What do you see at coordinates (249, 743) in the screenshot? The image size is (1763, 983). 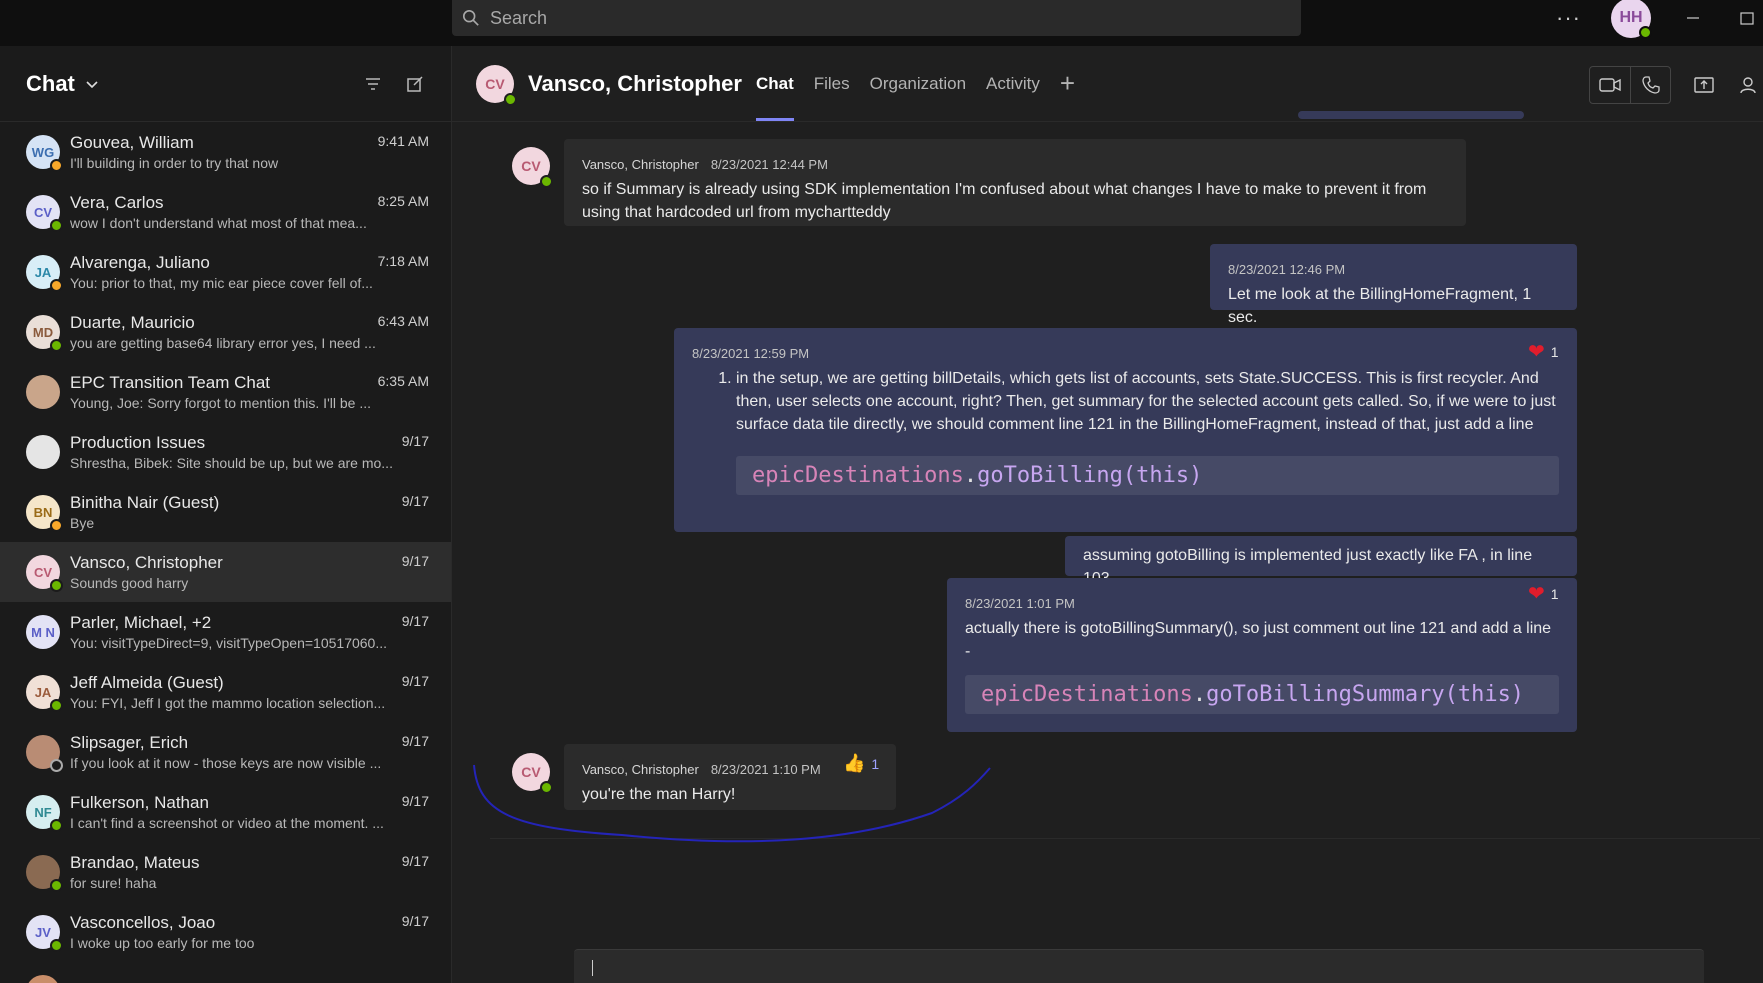 I see `chat-item-header: Slipsager, Erich 9/17` at bounding box center [249, 743].